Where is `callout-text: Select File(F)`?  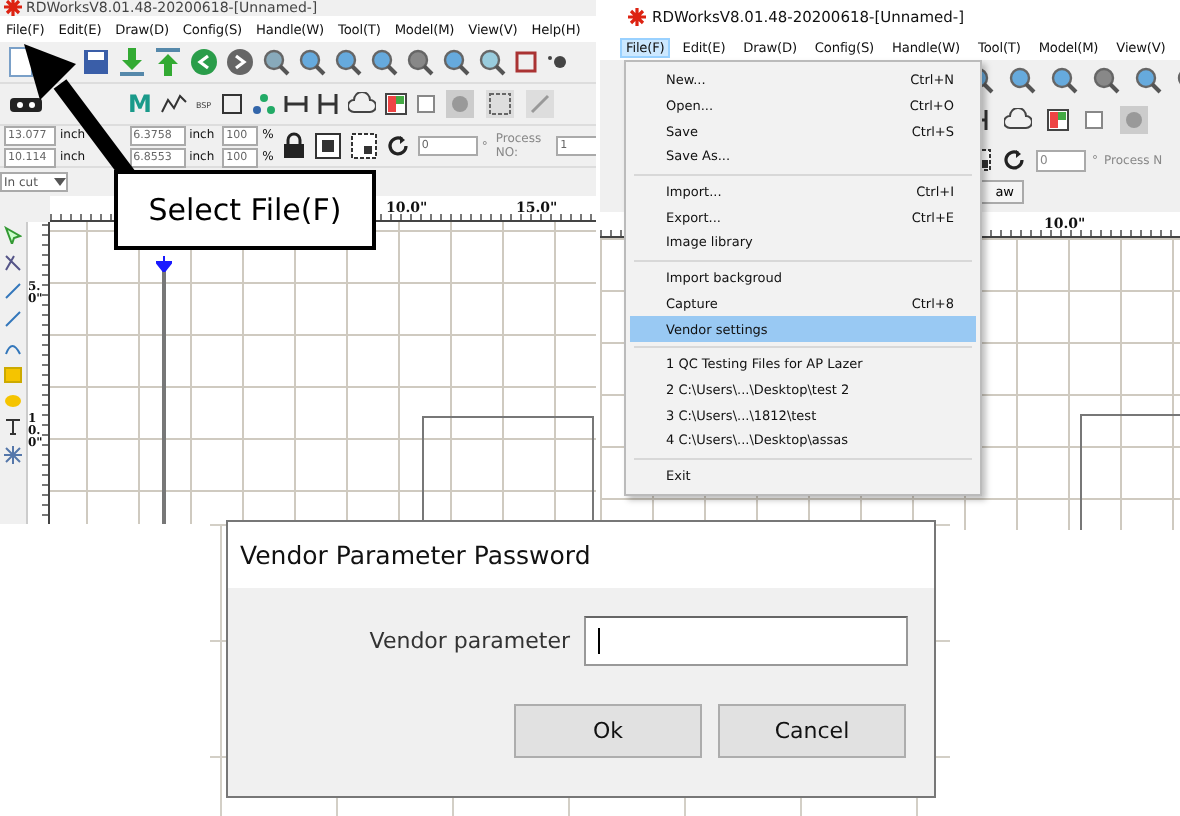 callout-text: Select File(F) is located at coordinates (245, 210).